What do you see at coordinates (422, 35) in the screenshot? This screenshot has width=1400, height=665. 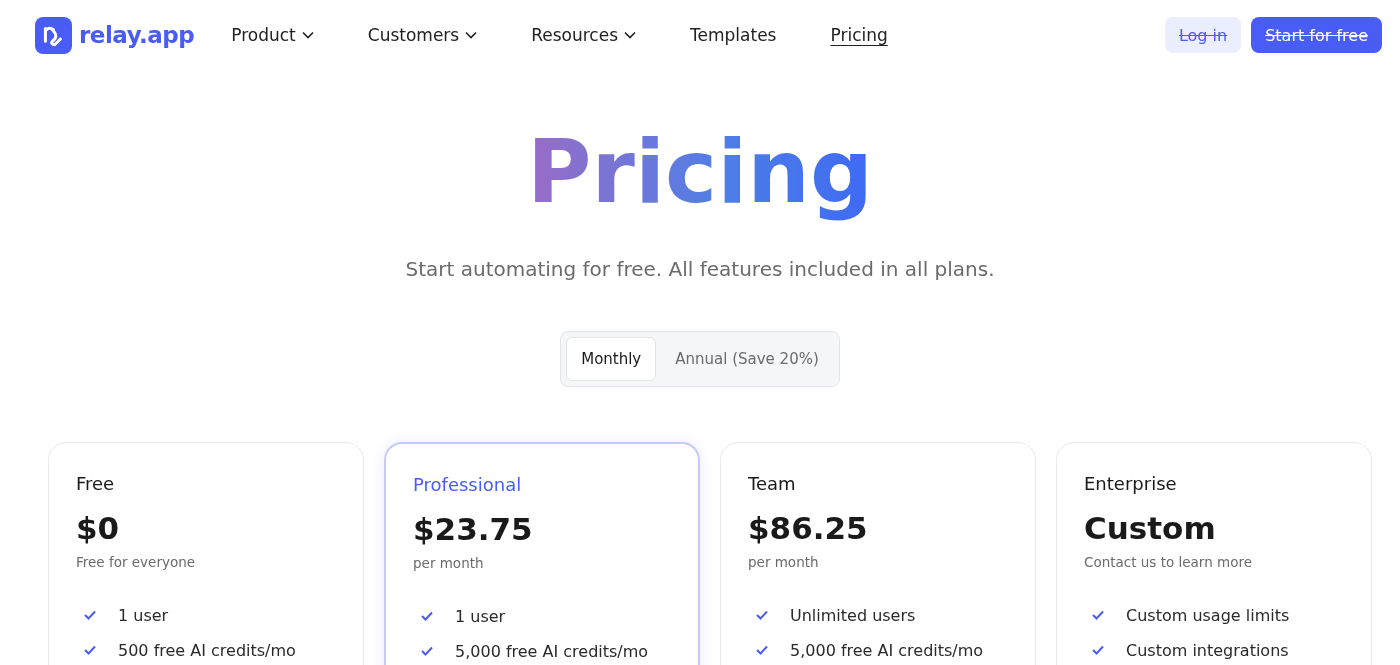 I see `nav-link: Customers` at bounding box center [422, 35].